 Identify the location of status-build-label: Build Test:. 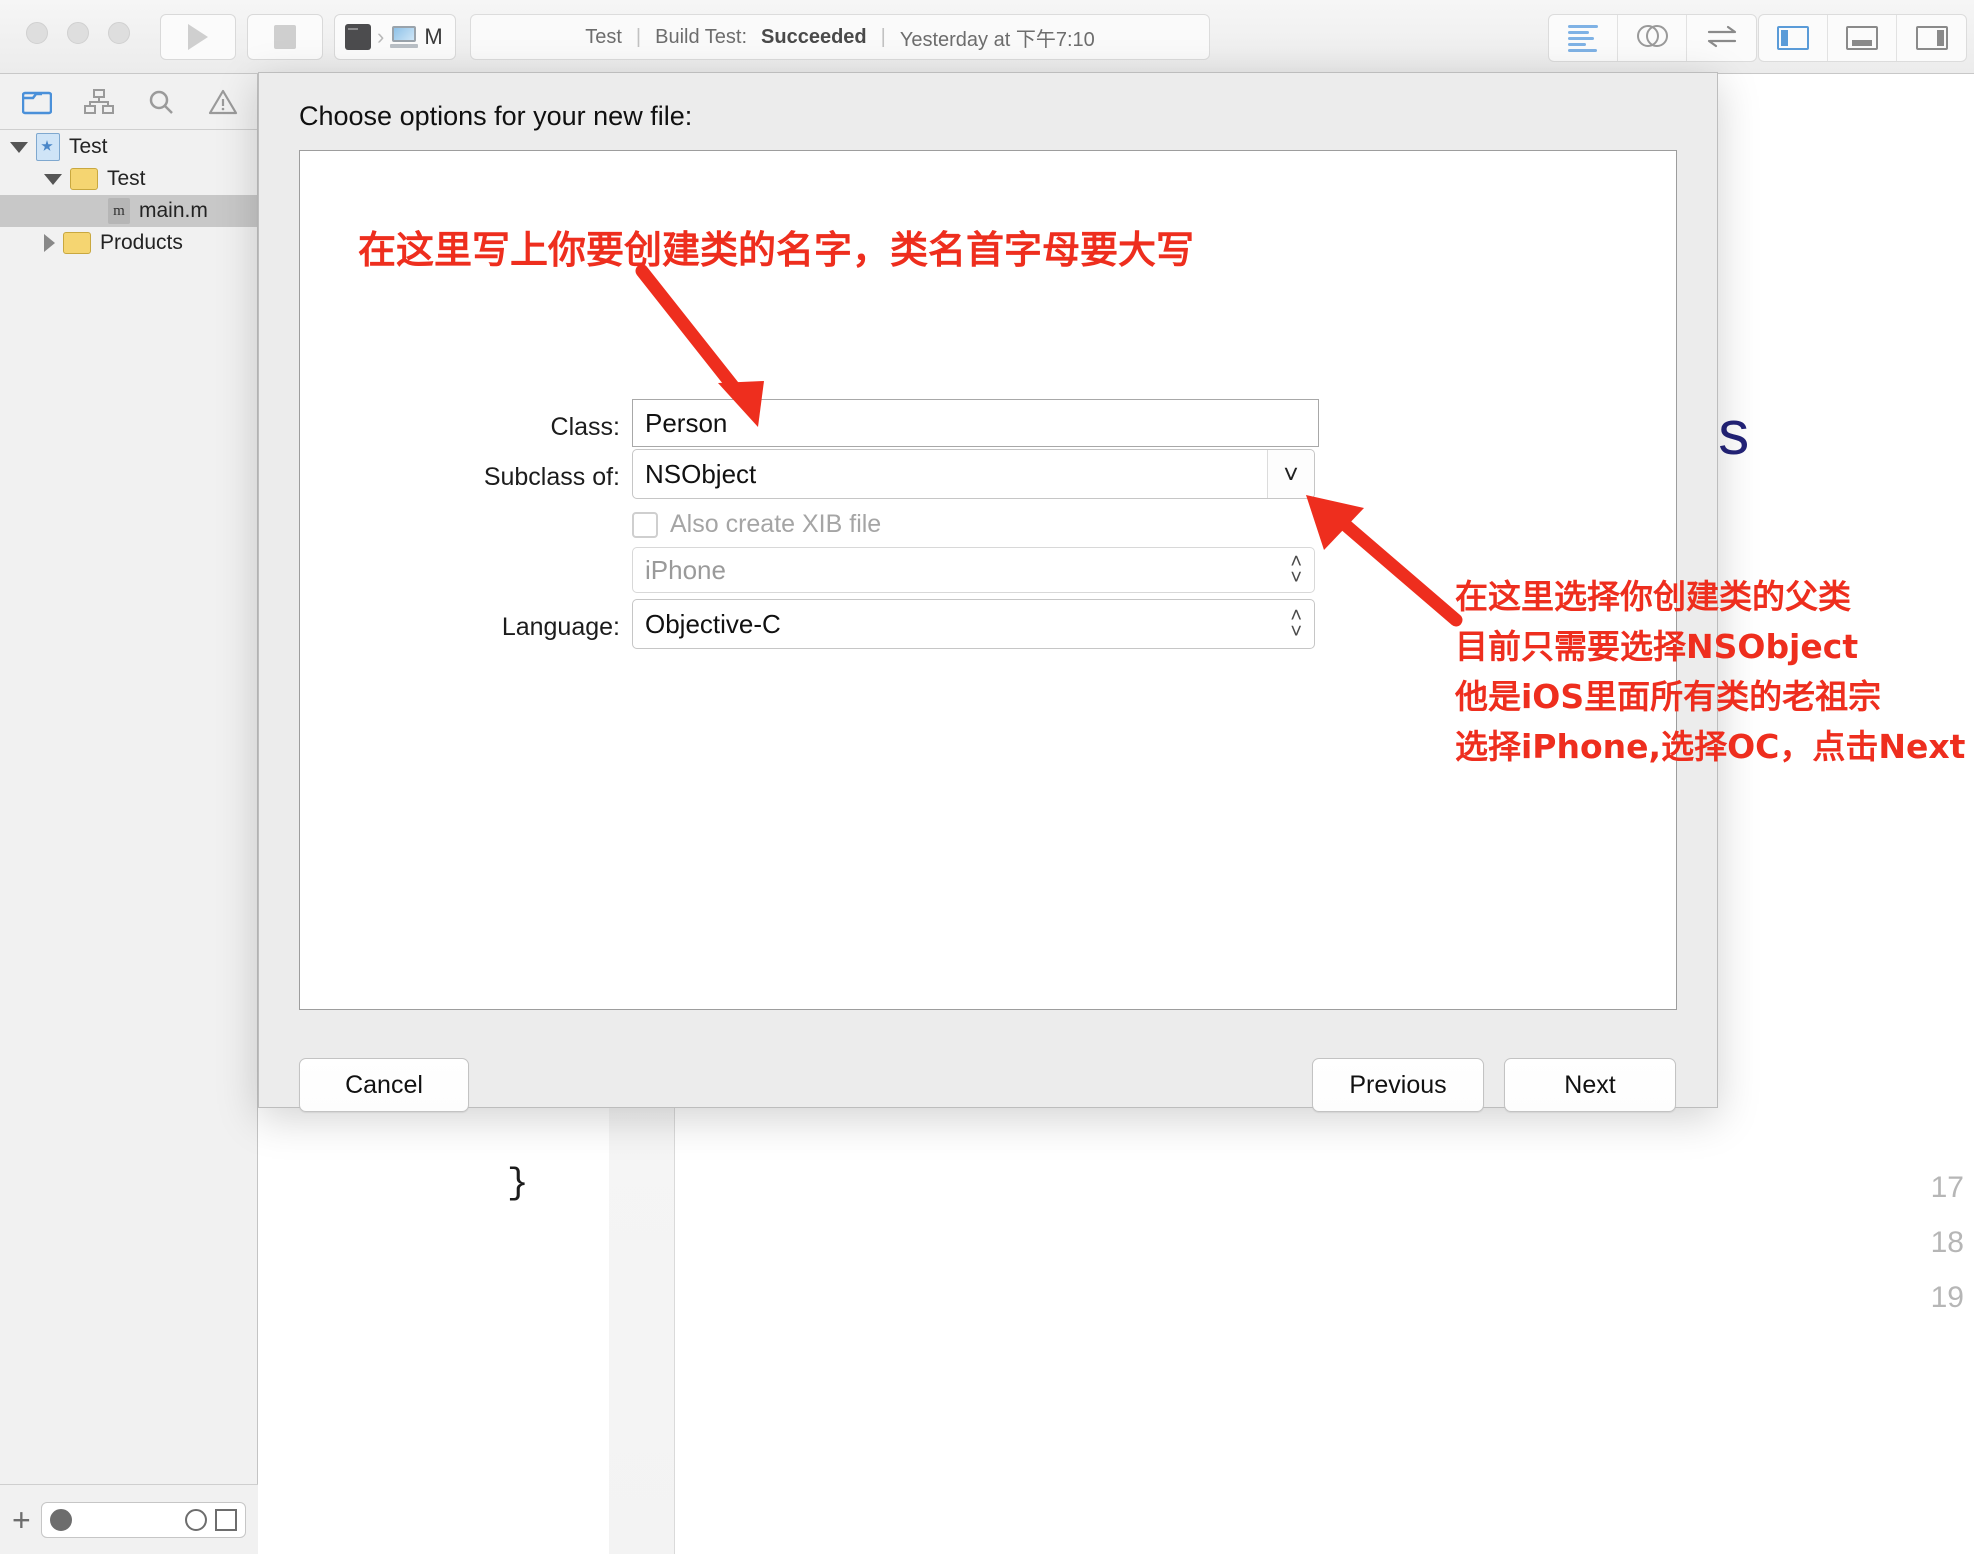
(701, 36).